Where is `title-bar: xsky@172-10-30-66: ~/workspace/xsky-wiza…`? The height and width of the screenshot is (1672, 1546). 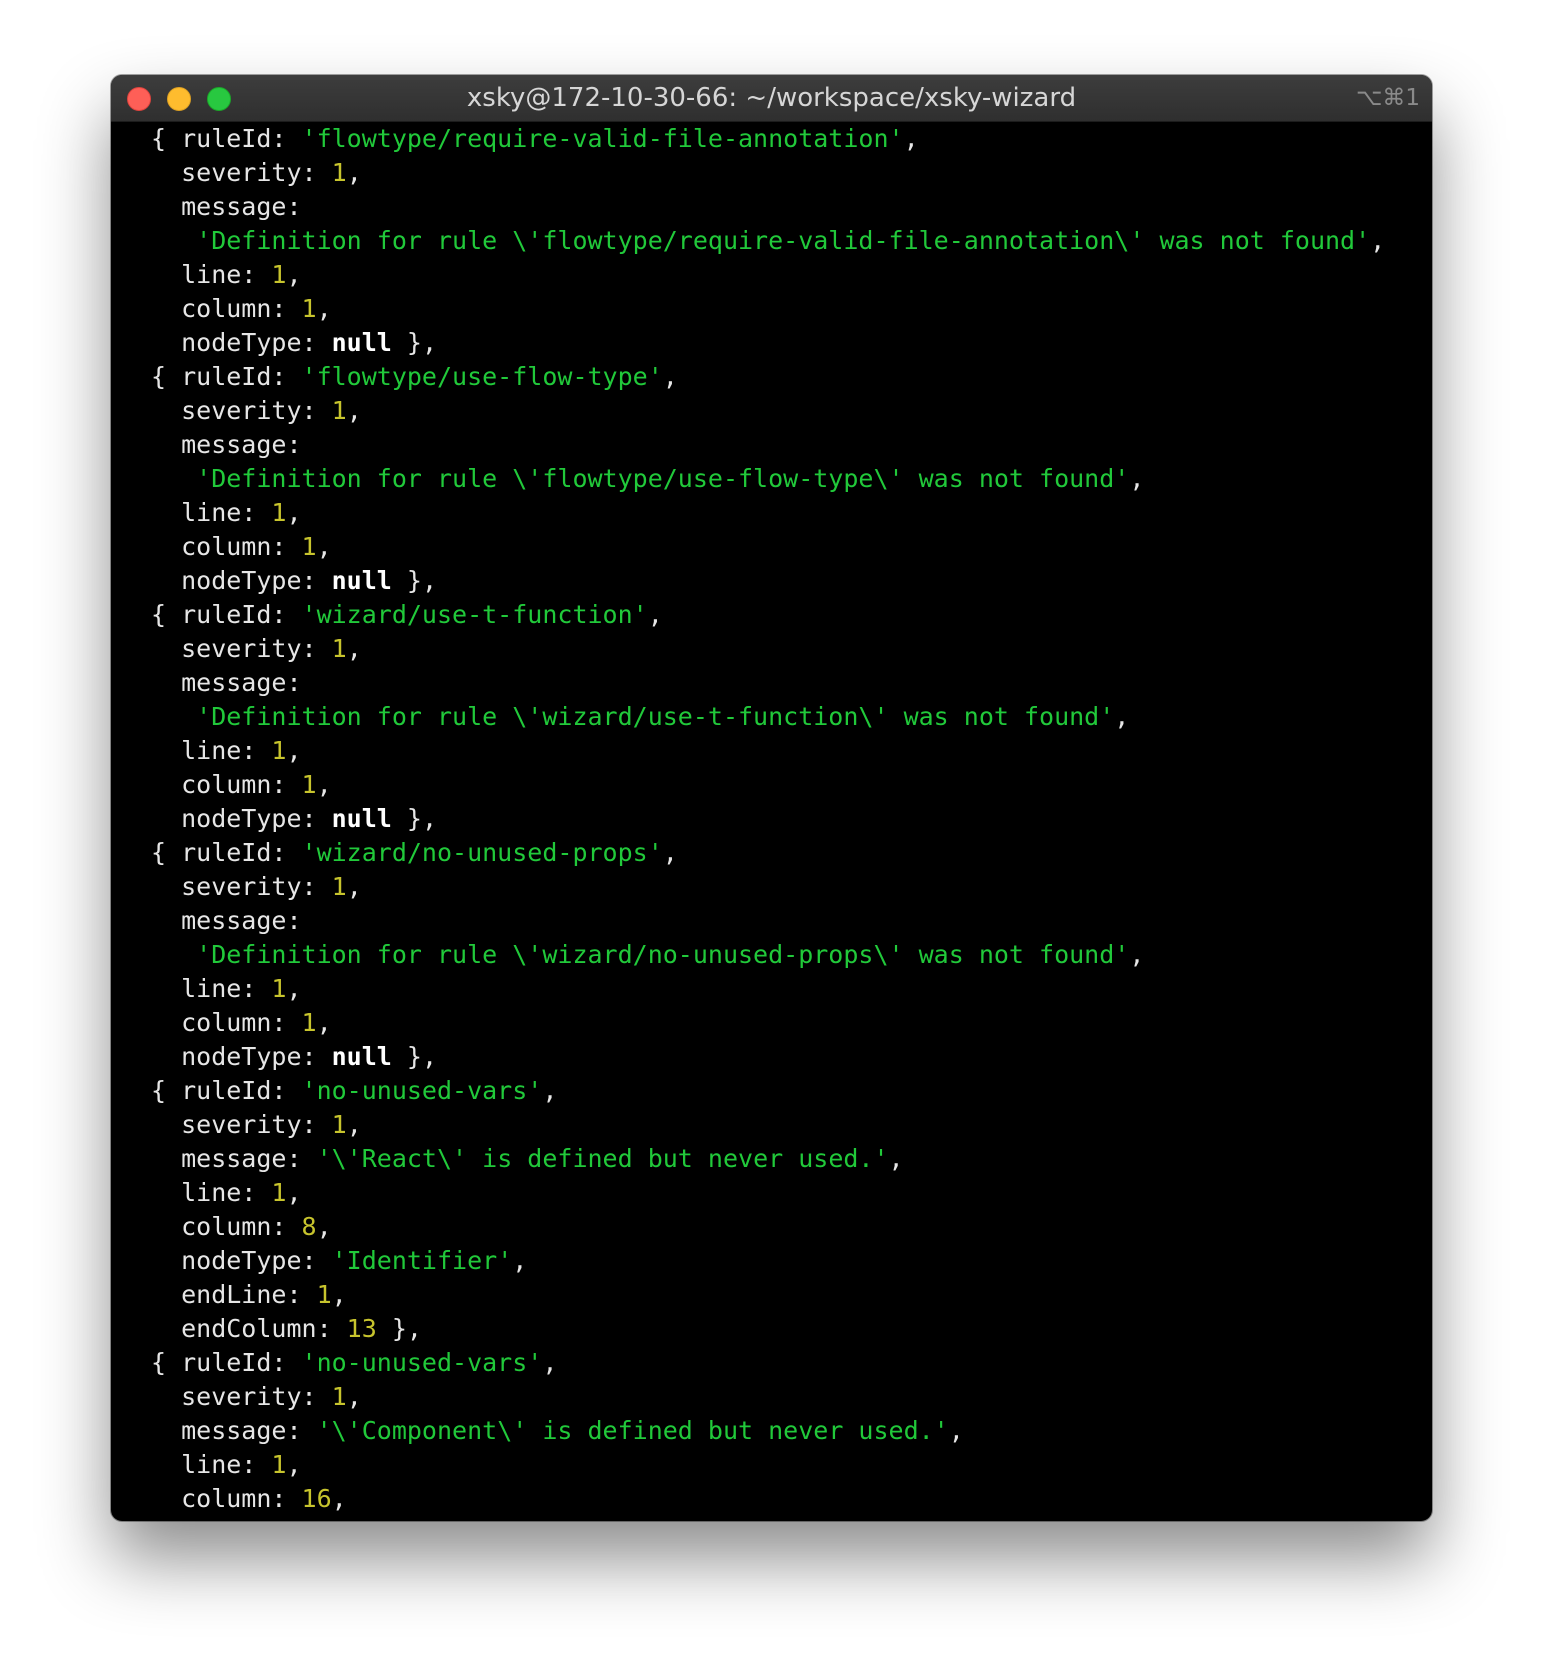 title-bar: xsky@172-10-30-66: ~/workspace/xsky-wiza… is located at coordinates (771, 98).